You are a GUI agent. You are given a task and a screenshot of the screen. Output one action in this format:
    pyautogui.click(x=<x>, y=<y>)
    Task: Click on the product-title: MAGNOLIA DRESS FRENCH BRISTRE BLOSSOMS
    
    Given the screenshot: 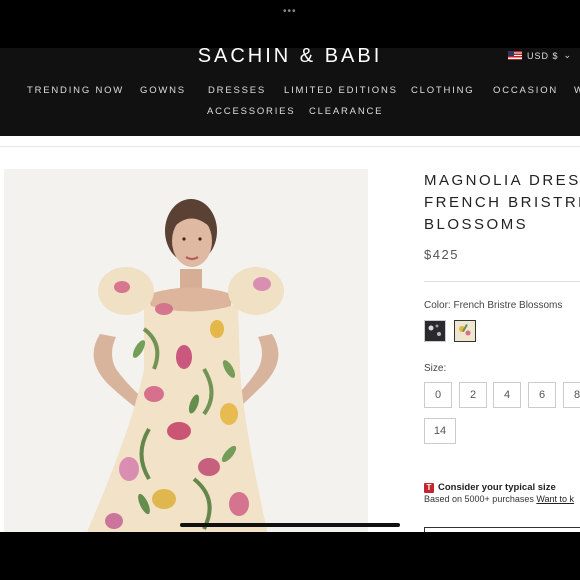 What is the action you would take?
    pyautogui.click(x=502, y=203)
    